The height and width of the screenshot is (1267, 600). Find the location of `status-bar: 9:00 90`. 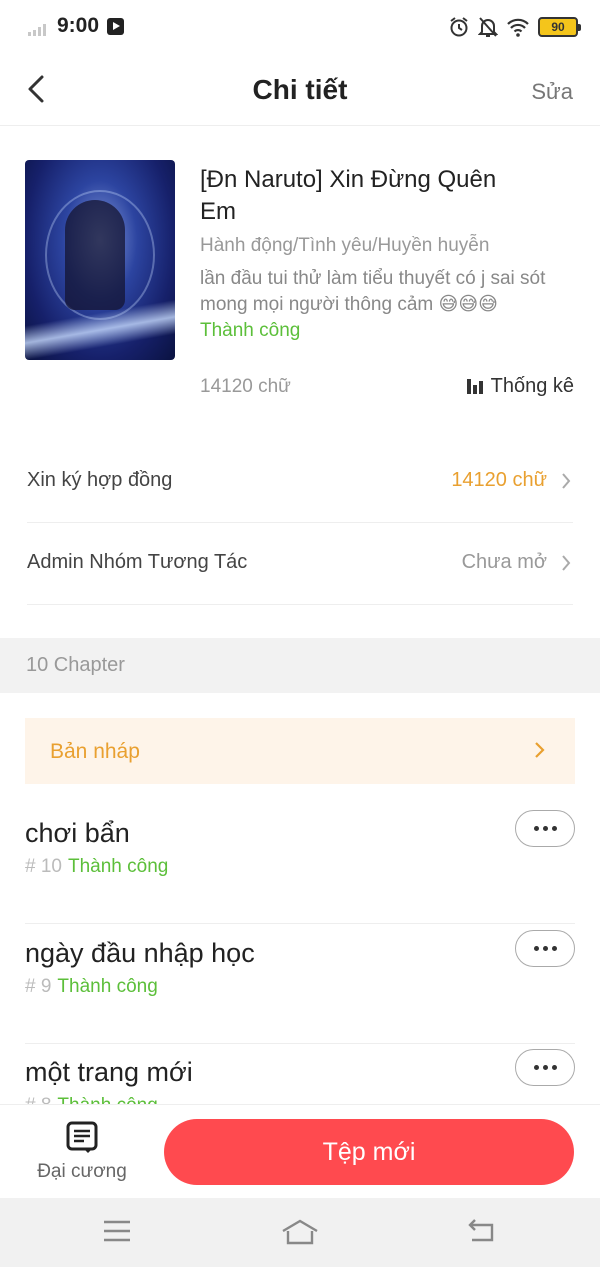

status-bar: 9:00 90 is located at coordinates (300, 28).